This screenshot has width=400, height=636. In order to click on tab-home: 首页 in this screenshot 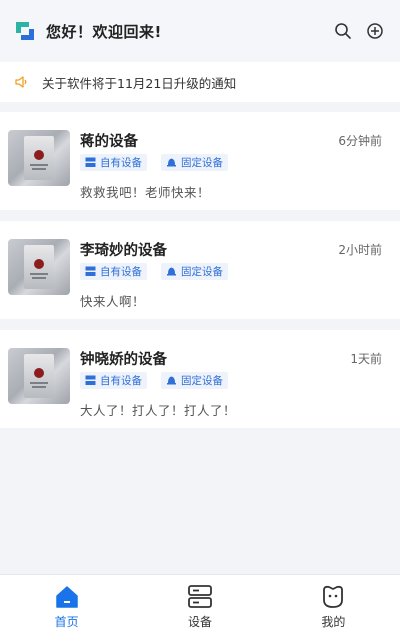, I will do `click(66, 605)`.